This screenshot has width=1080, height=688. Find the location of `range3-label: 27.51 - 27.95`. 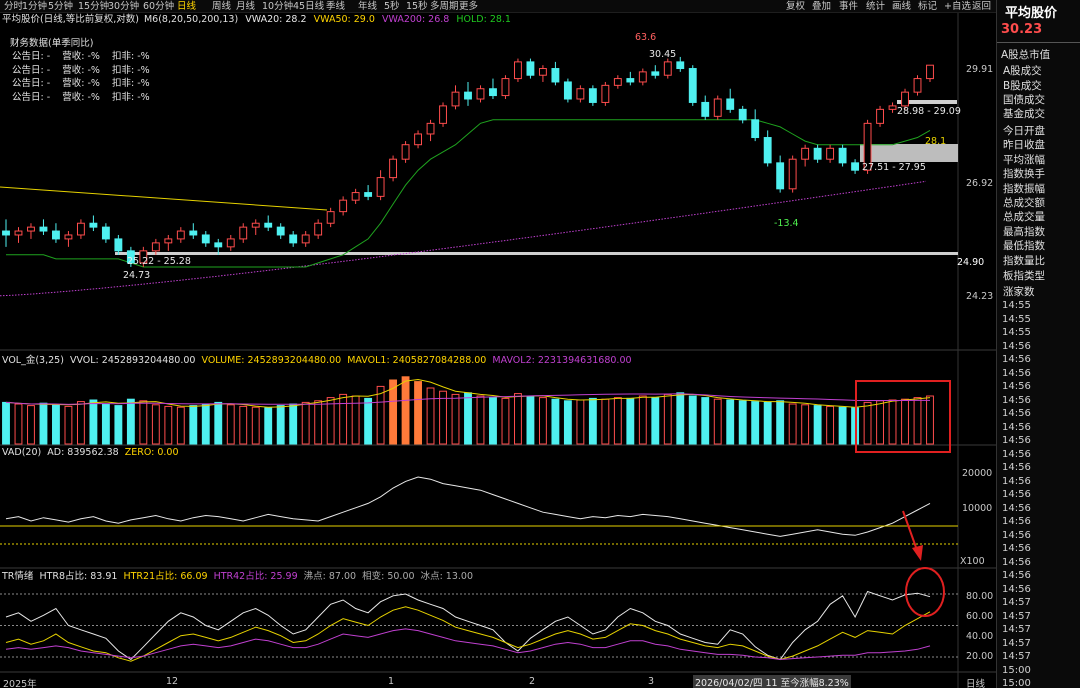

range3-label: 27.51 - 27.95 is located at coordinates (894, 167).